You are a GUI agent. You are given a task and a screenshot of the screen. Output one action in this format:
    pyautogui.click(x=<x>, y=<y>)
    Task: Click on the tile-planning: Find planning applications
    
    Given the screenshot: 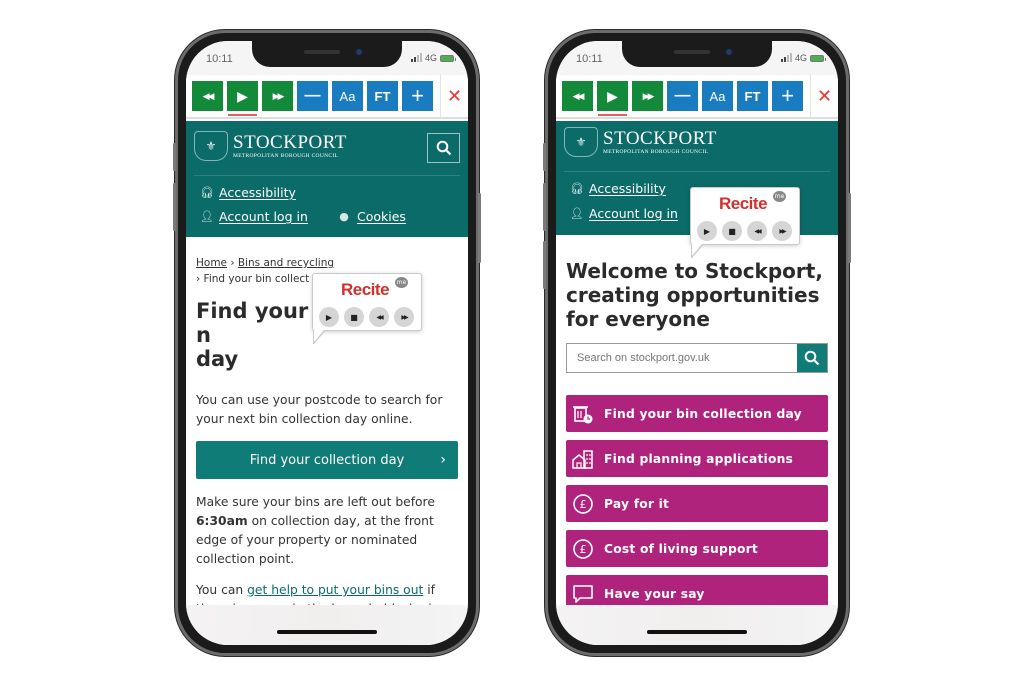 What is the action you would take?
    pyautogui.click(x=697, y=458)
    